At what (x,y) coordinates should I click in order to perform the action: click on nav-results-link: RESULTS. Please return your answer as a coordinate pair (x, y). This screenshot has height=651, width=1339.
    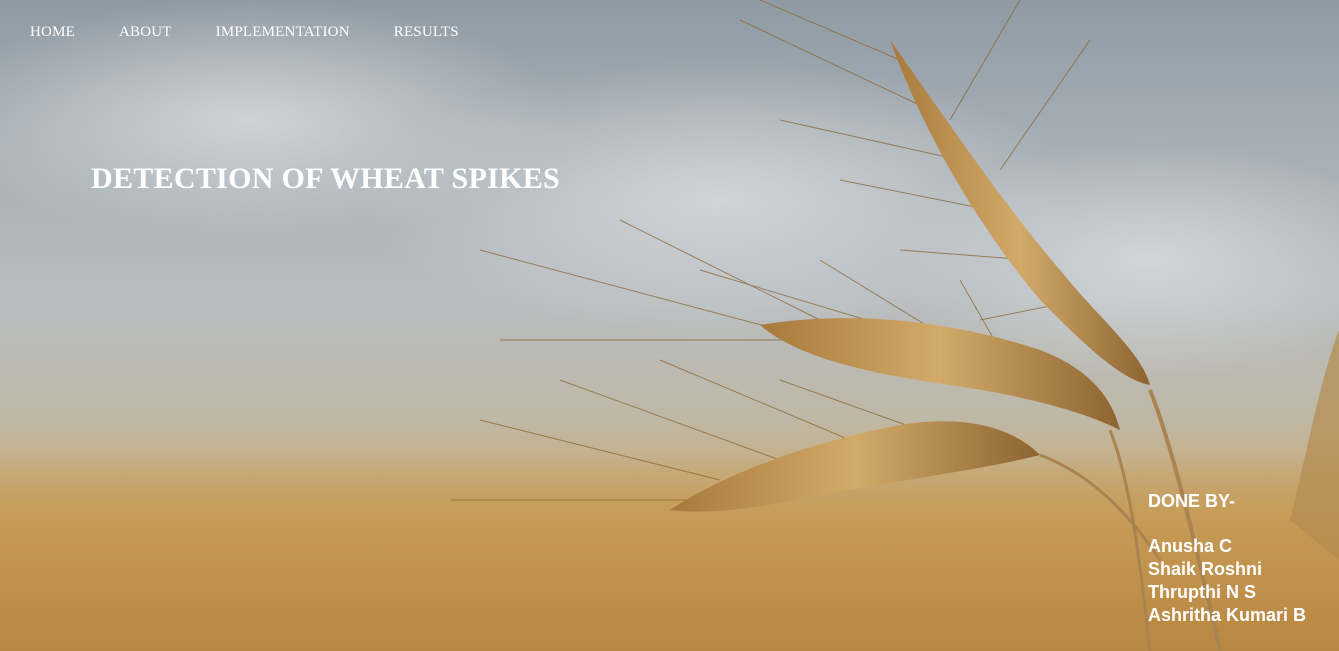
    Looking at the image, I should click on (426, 32).